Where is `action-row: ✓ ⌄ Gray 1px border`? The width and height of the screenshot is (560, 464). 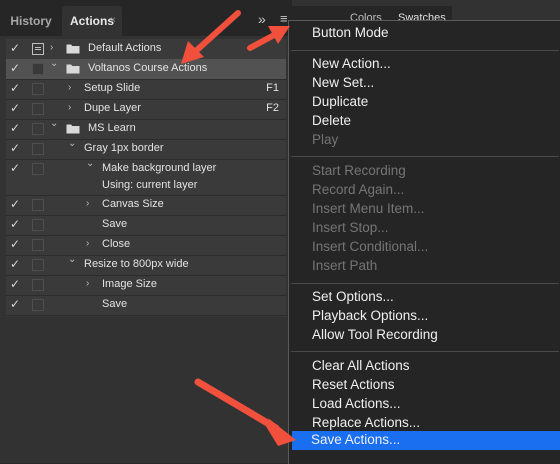 action-row: ✓ ⌄ Gray 1px border is located at coordinates (146, 148).